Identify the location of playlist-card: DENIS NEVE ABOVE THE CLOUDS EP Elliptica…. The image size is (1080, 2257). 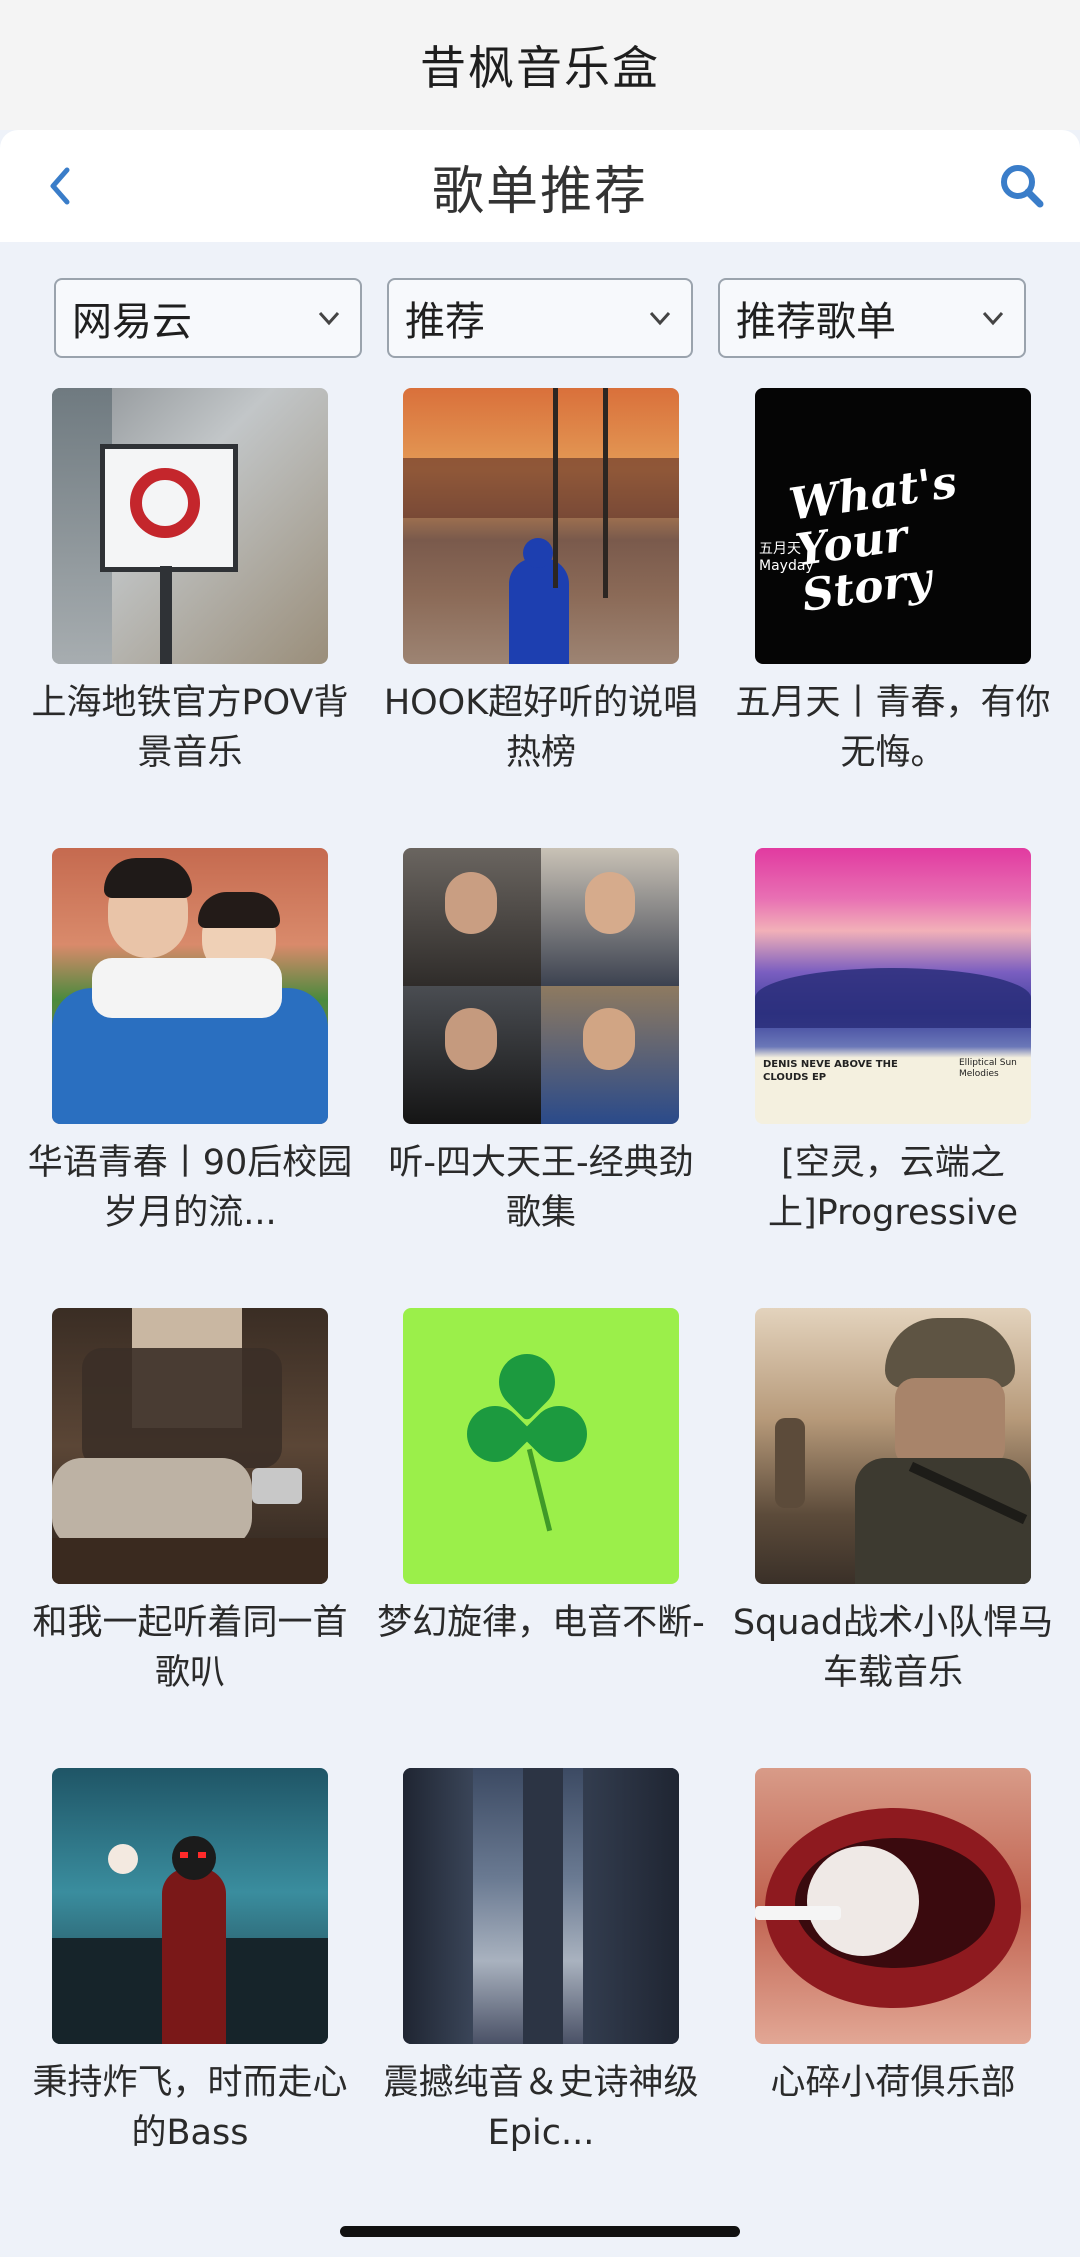
(893, 1043).